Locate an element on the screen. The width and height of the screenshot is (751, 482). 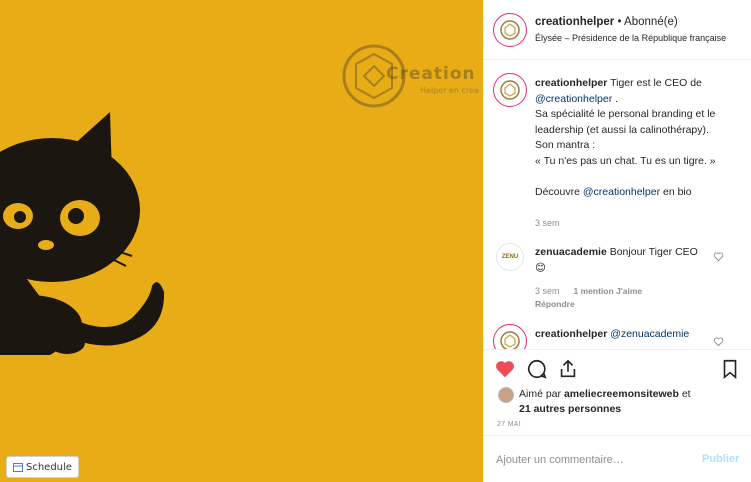
share-icon is located at coordinates (568, 369).